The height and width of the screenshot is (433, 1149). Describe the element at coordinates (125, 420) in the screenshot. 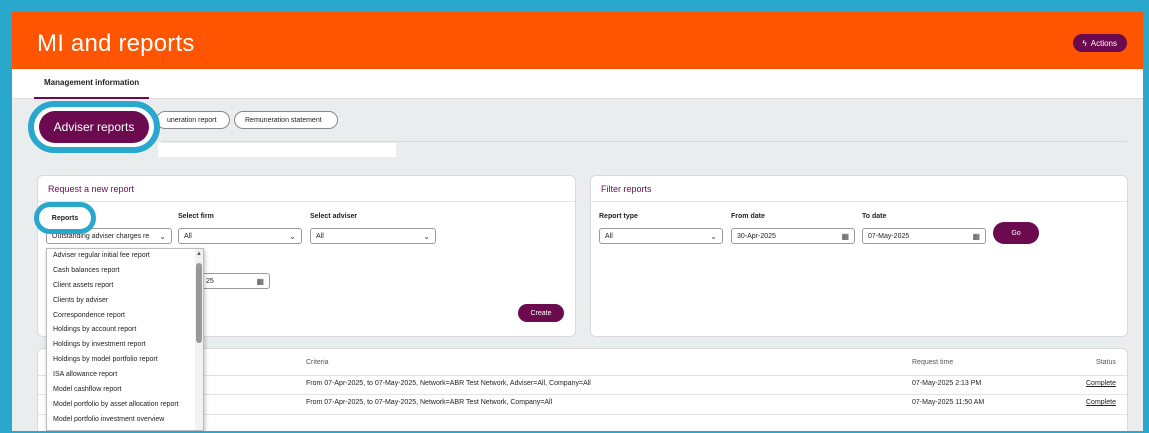

I see `dropdown-option: Model portfolio investment overview` at that location.